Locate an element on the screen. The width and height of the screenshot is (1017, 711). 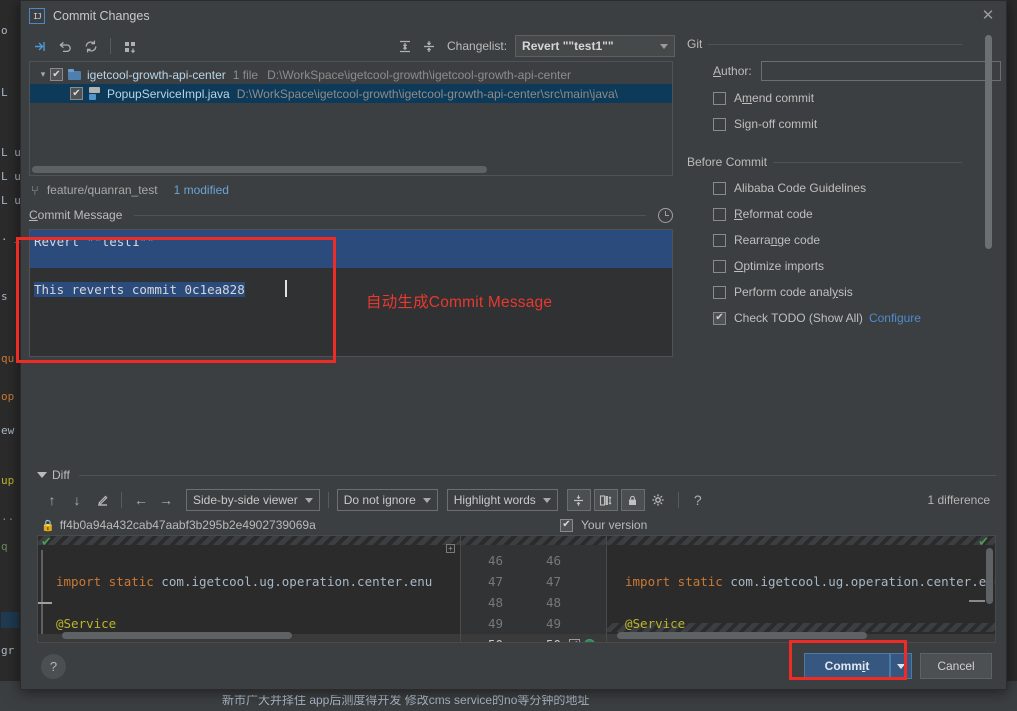
ignore-mode-combobox: Do not ignore is located at coordinates (387, 500).